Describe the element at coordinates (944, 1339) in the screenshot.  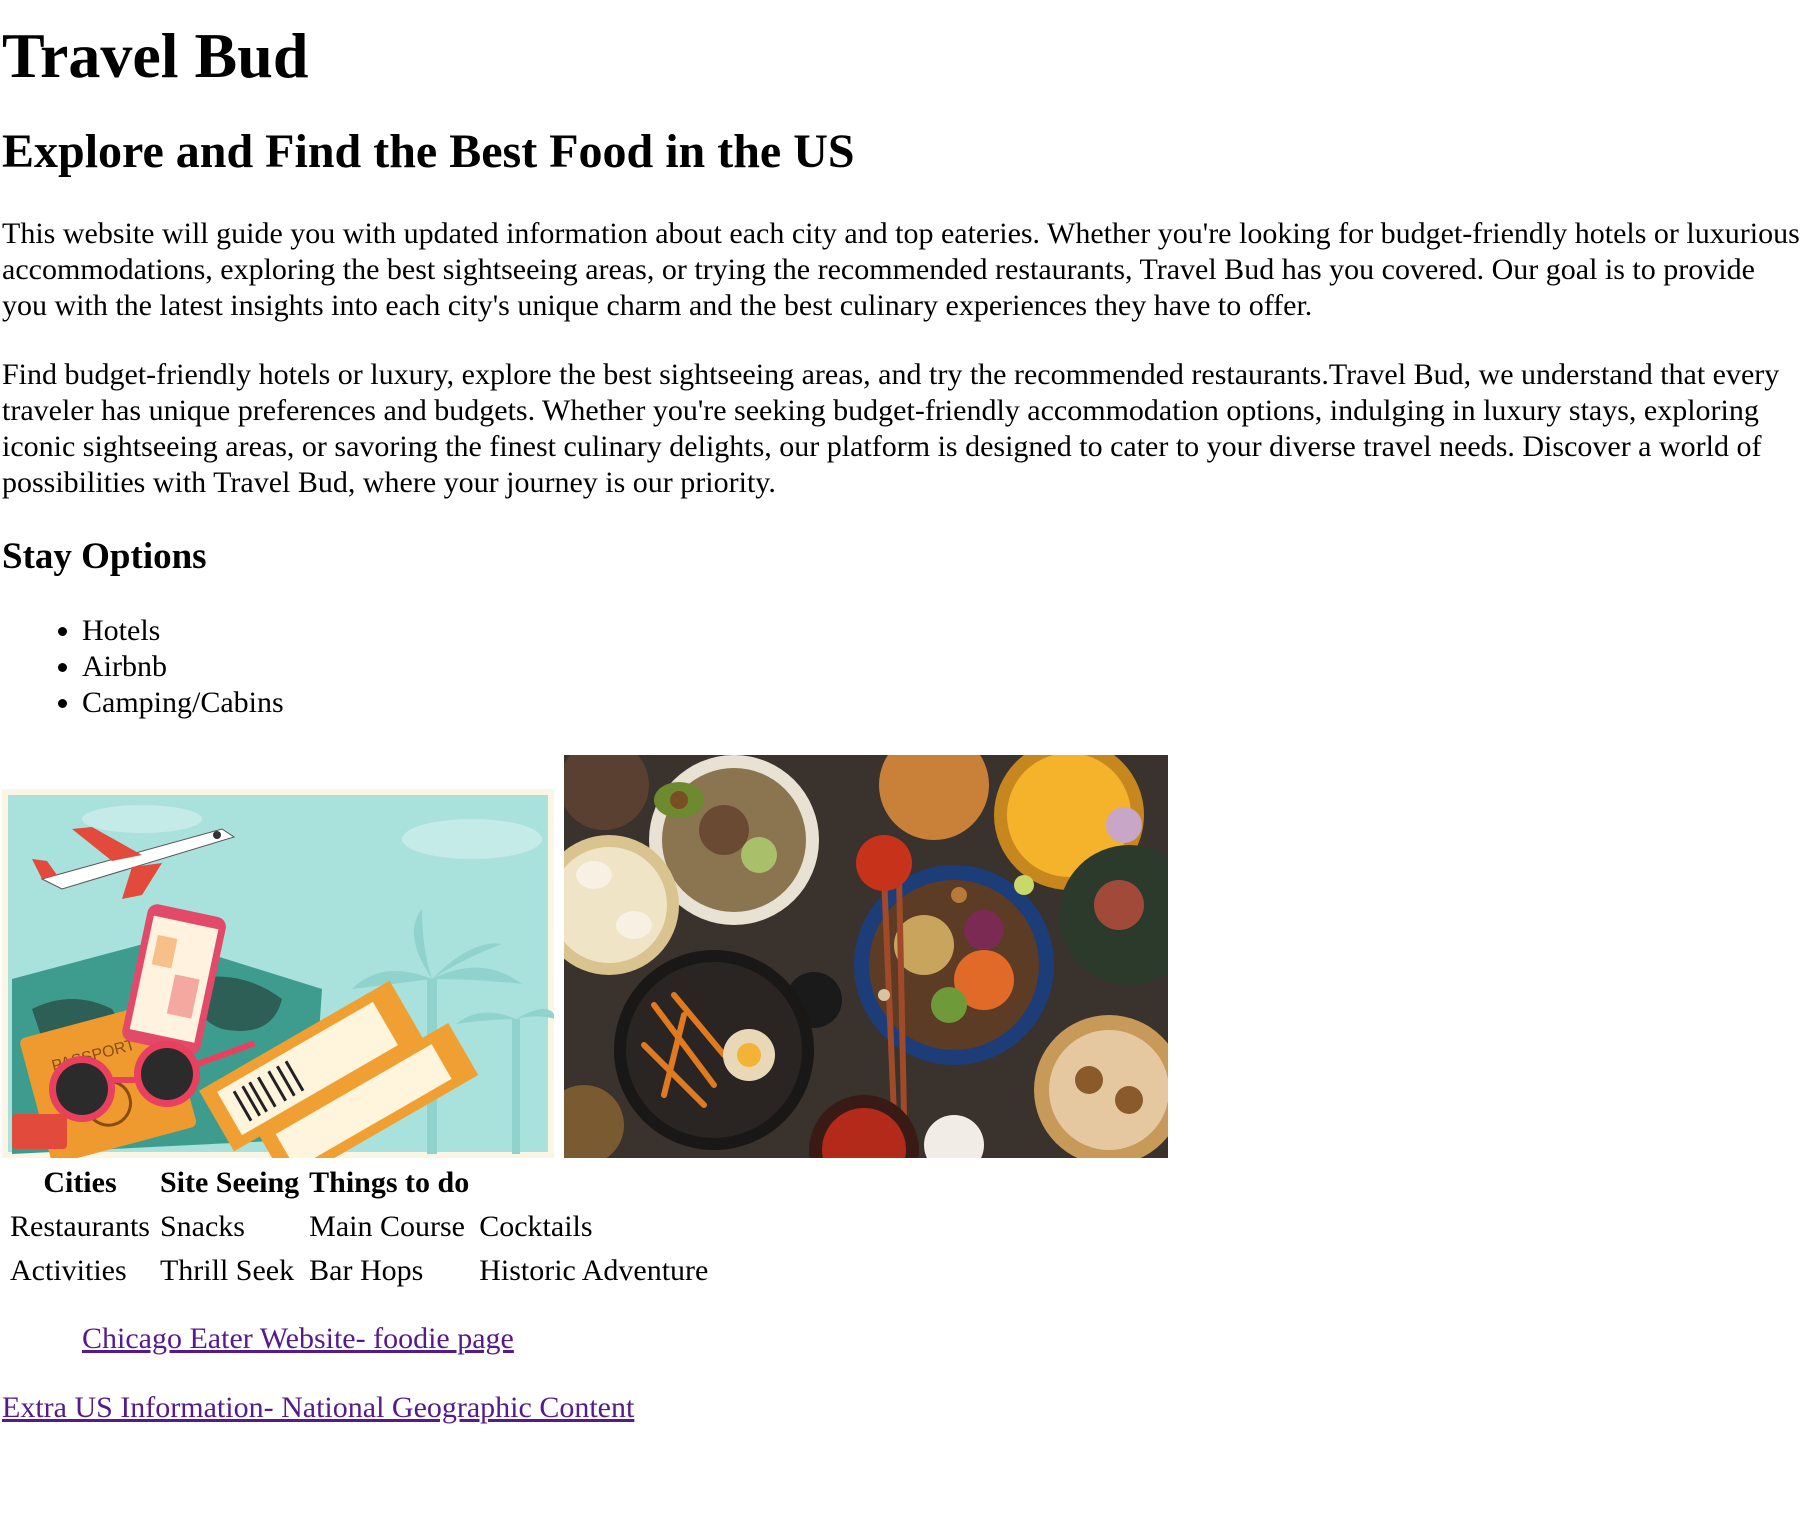
I see `chicago-eater-link: Chicago Eater Website- foodie page` at that location.